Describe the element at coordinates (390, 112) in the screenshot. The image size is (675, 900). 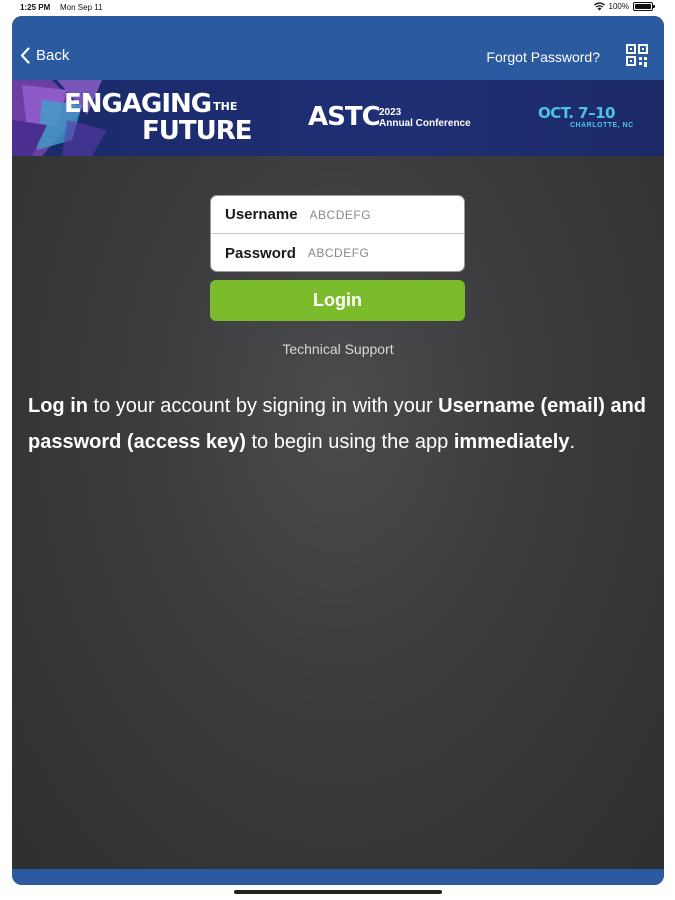
I see `banner-year: 2023` at that location.